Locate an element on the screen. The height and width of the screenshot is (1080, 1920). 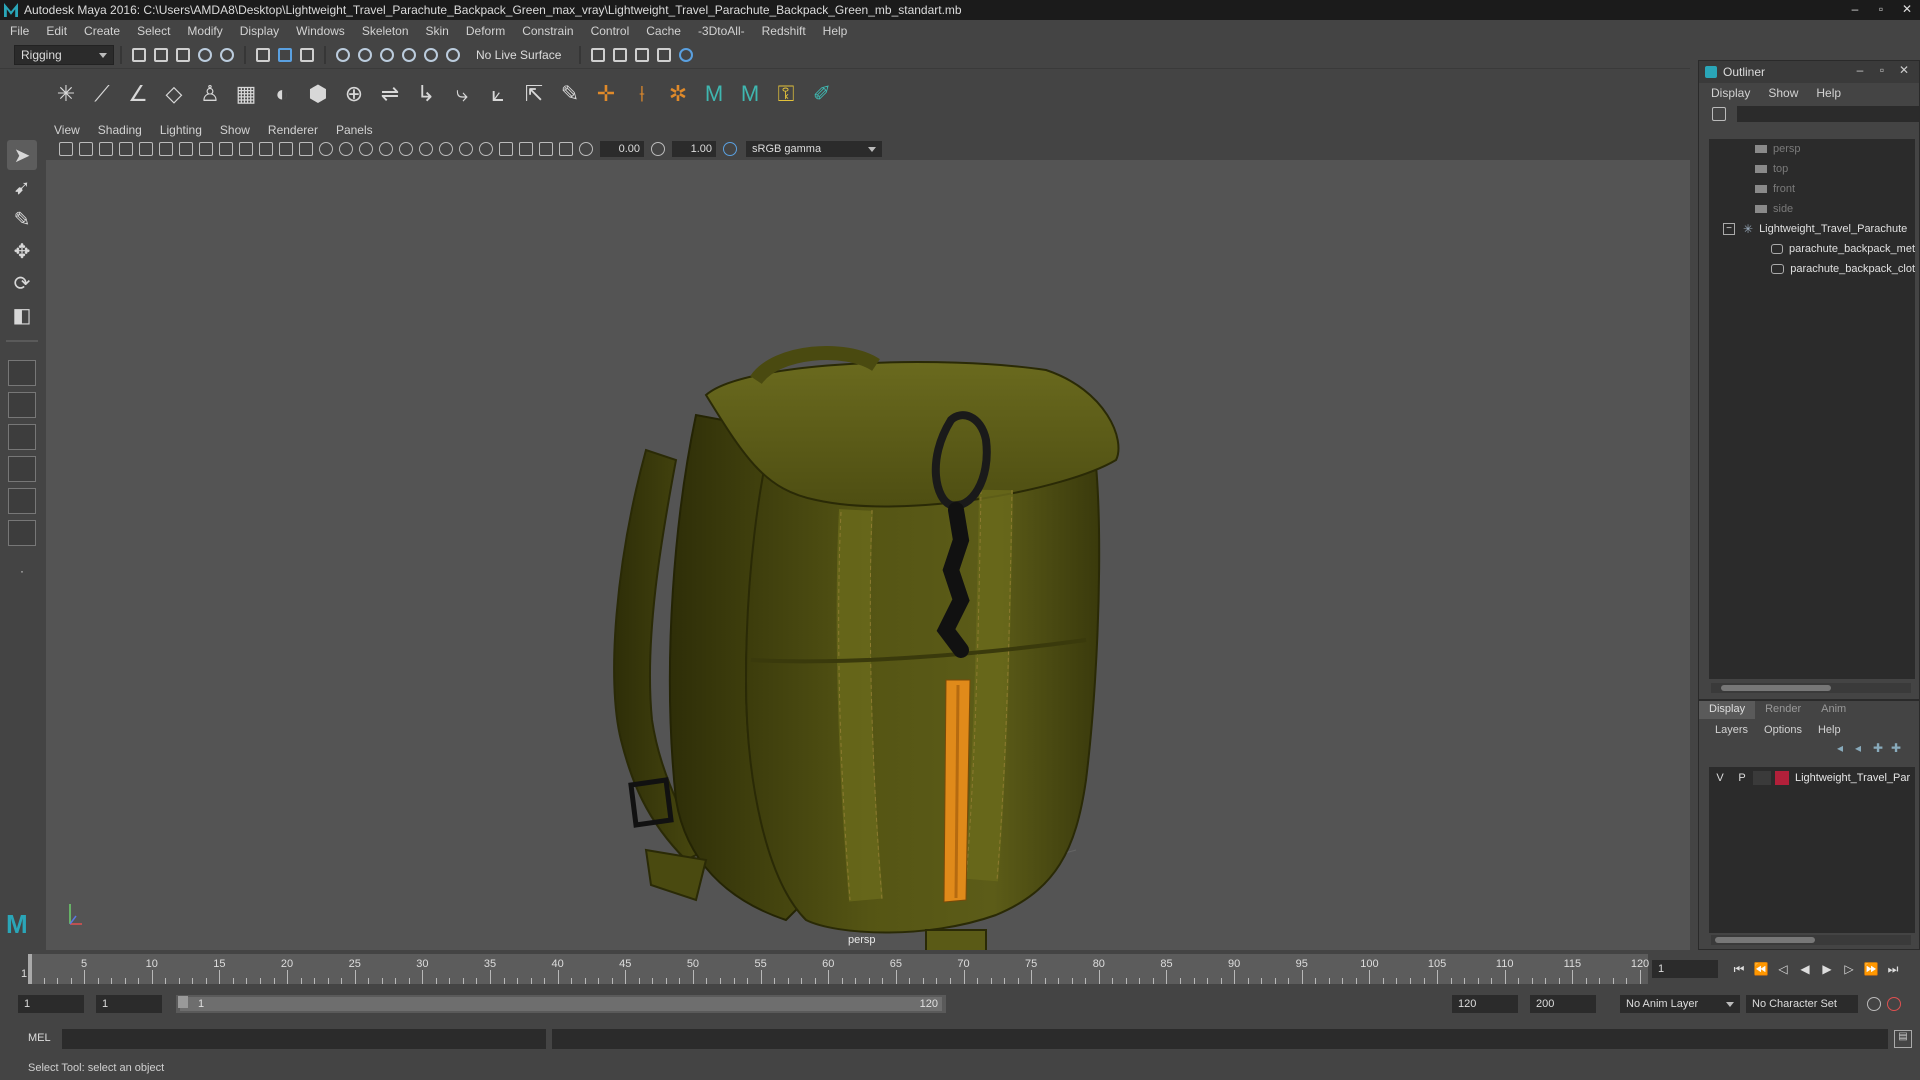
layer-visibility-toggle: V is located at coordinates (1720, 778).